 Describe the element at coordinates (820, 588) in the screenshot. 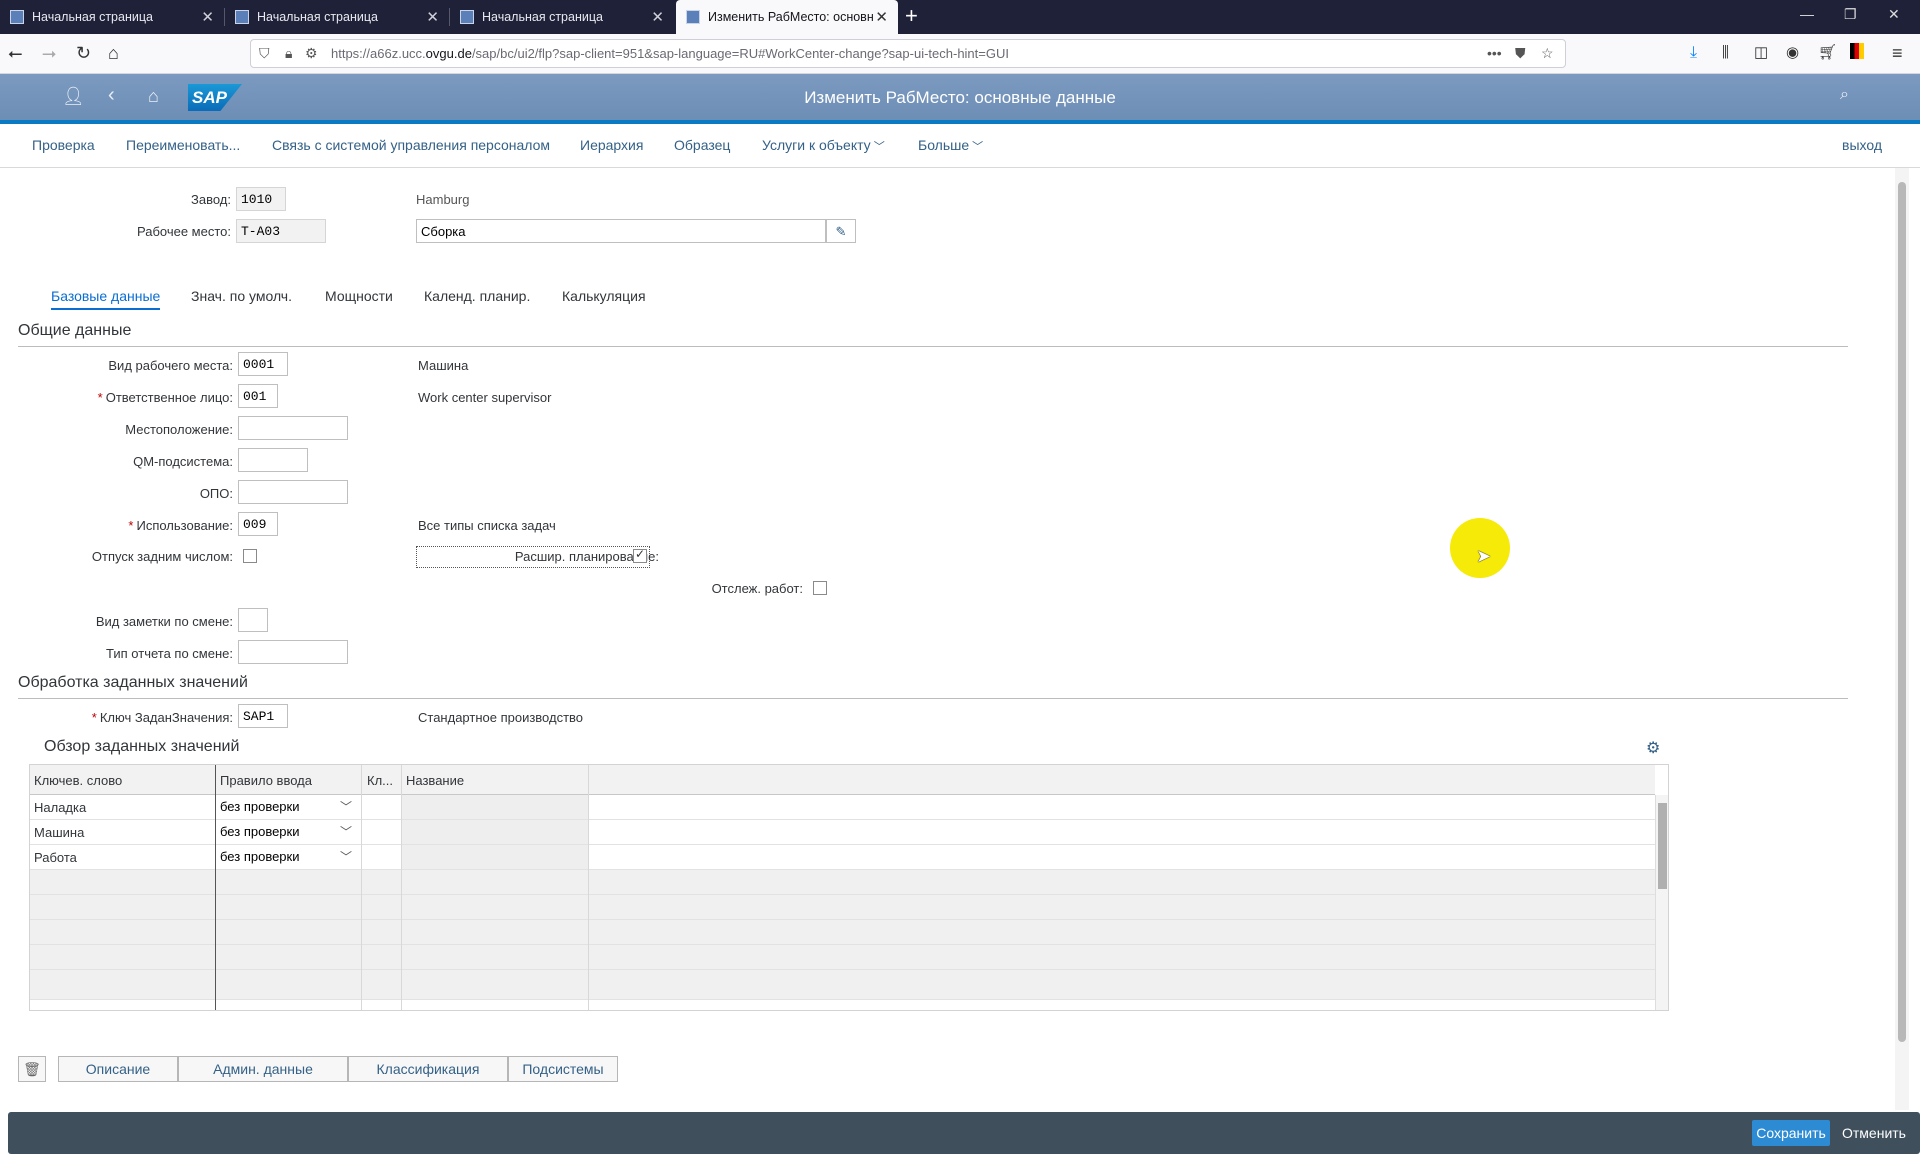

I see `work-tracking-checkbox` at that location.